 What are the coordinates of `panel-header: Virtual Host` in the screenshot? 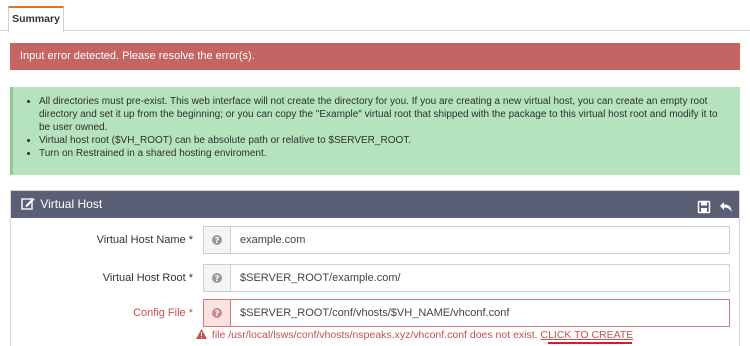 It's located at (375, 204).